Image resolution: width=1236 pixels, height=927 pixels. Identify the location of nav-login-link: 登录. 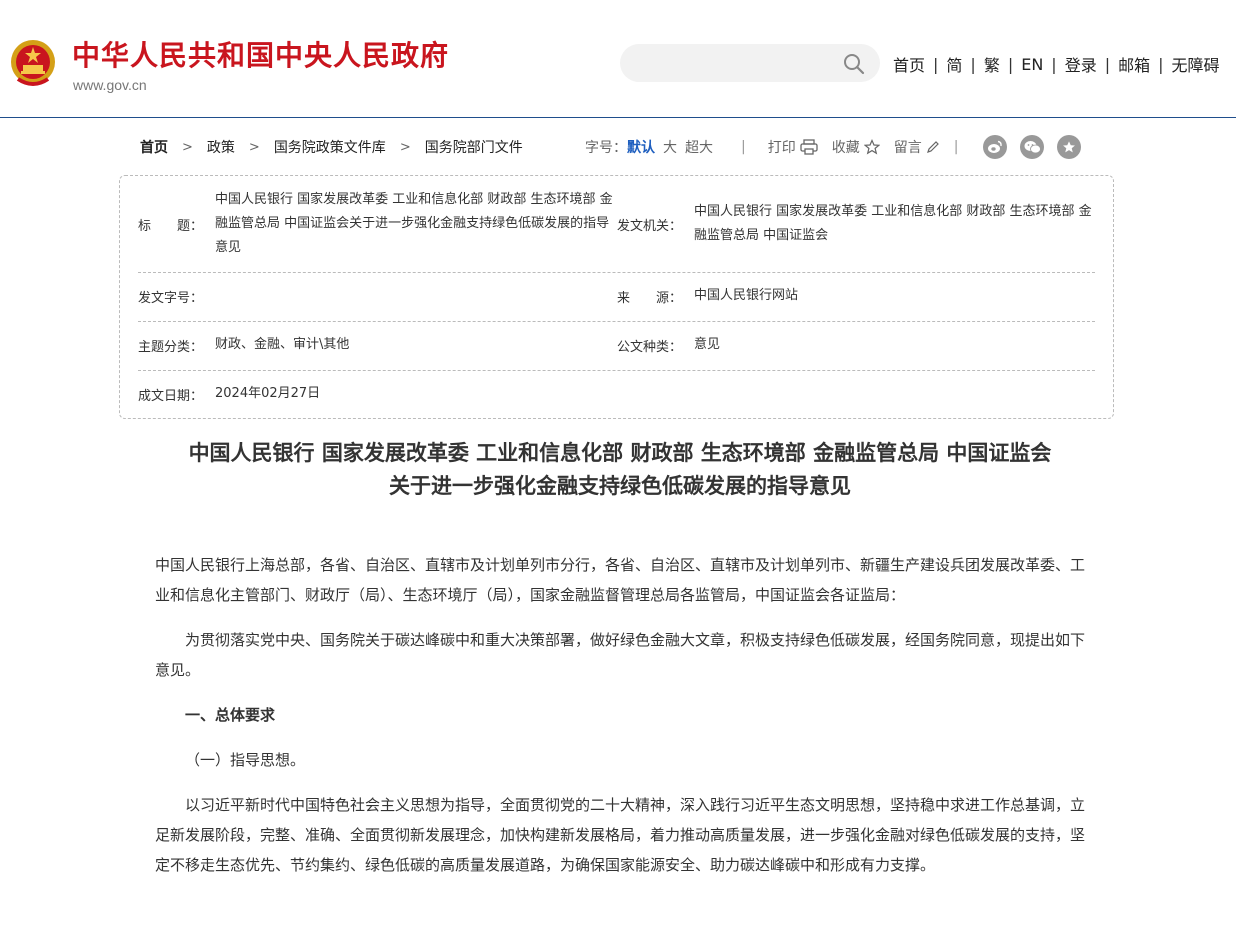
(1081, 64).